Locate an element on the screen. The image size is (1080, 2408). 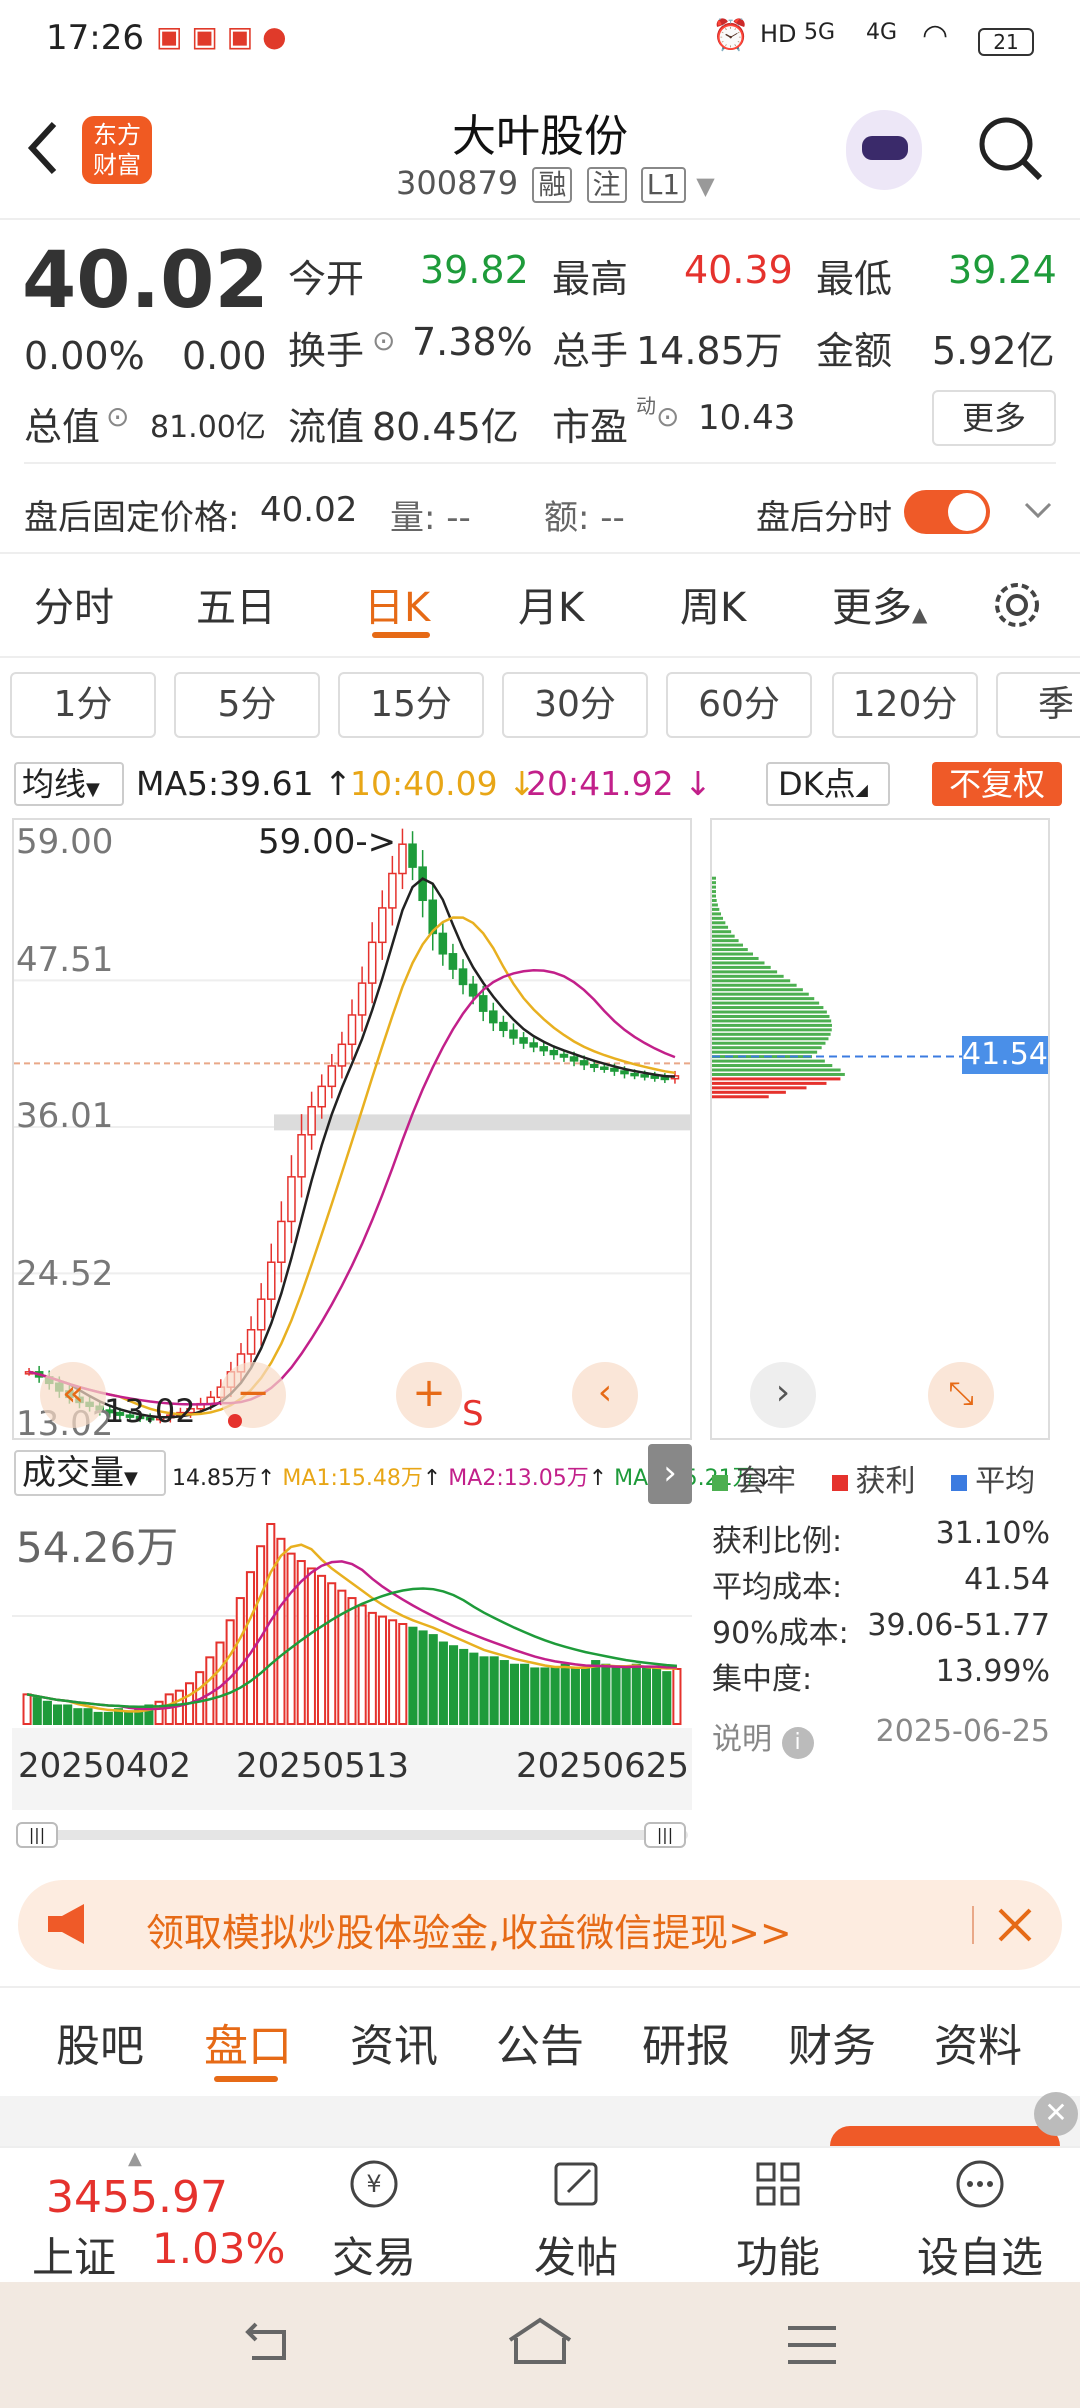
promo-banner: 领取模拟炒股体验金,收益微信提现>> is located at coordinates (540, 1925).